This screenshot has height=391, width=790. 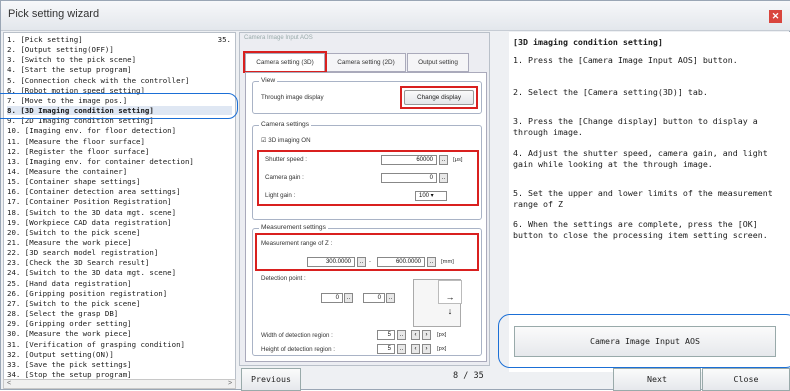 What do you see at coordinates (285, 62) in the screenshot?
I see `red-highlight-tab` at bounding box center [285, 62].